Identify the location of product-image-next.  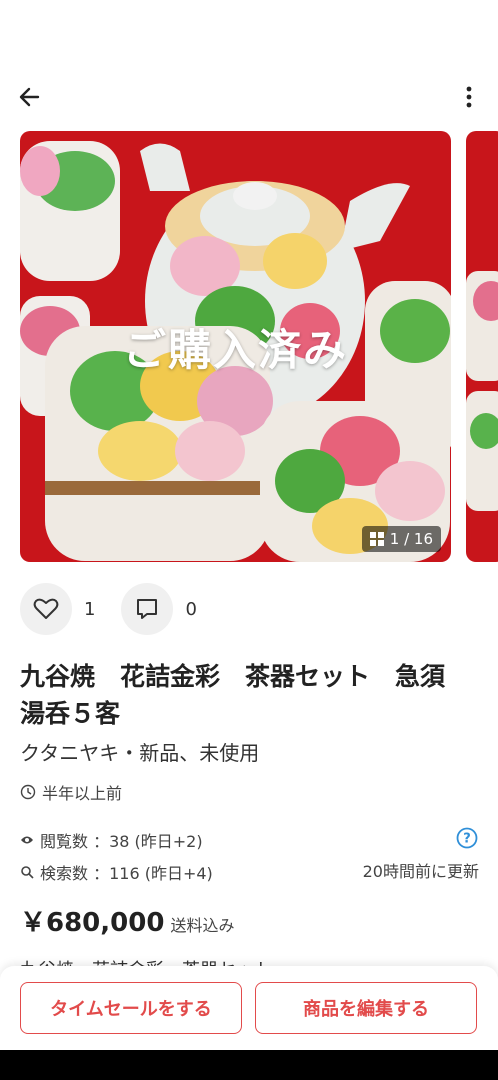
(482, 346).